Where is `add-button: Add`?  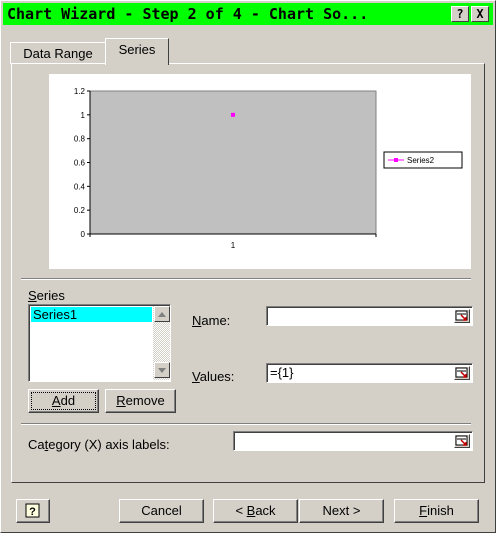
add-button: Add is located at coordinates (63, 401).